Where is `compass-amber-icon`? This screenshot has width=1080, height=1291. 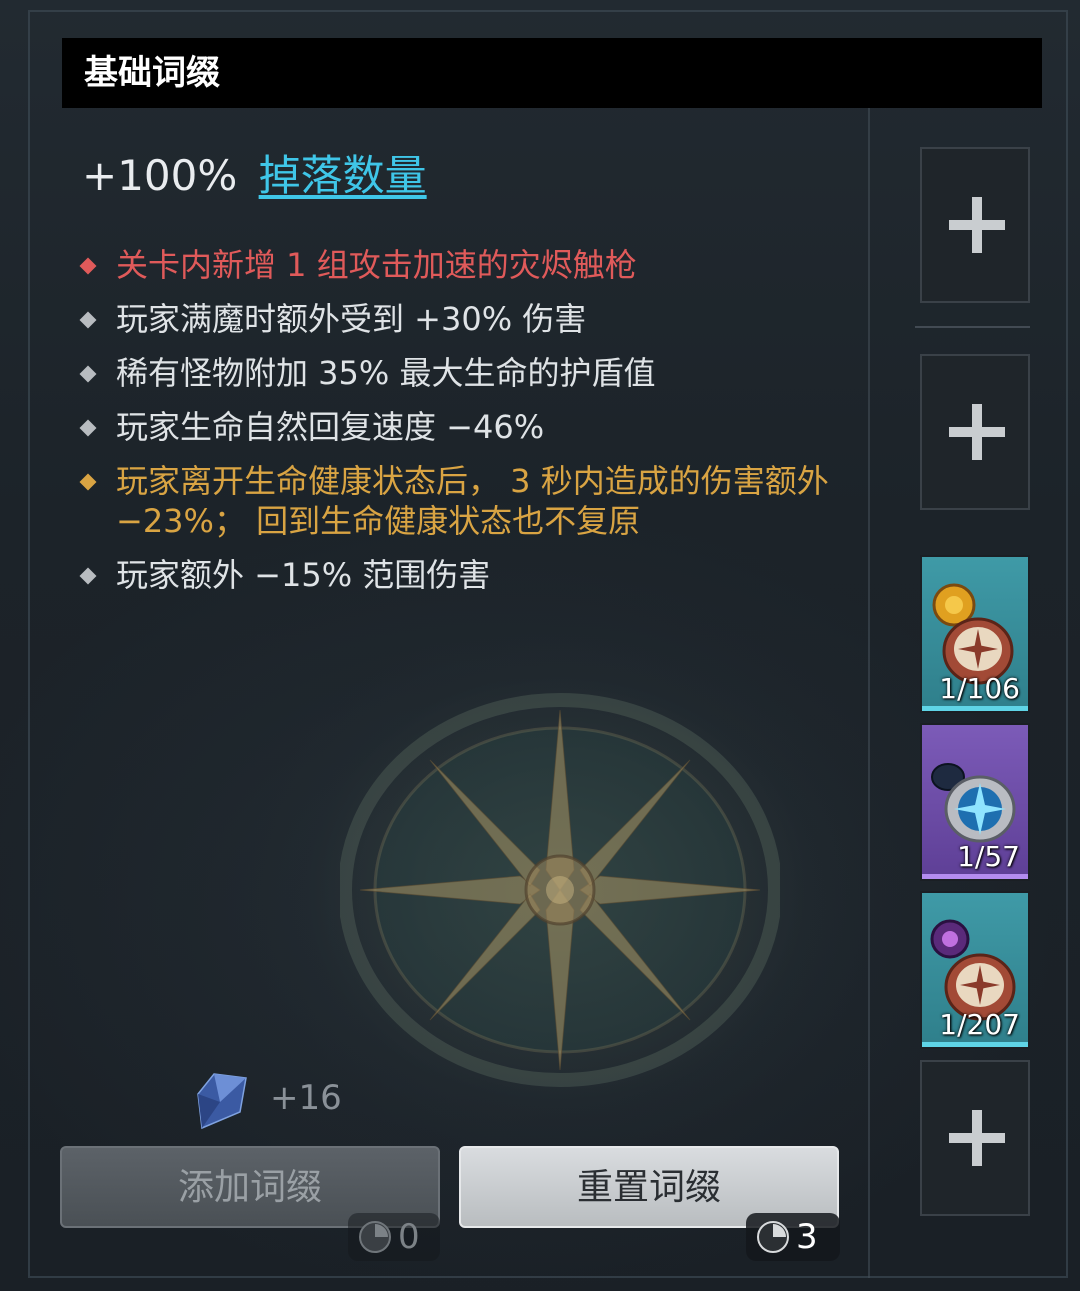 compass-amber-icon is located at coordinates (973, 634).